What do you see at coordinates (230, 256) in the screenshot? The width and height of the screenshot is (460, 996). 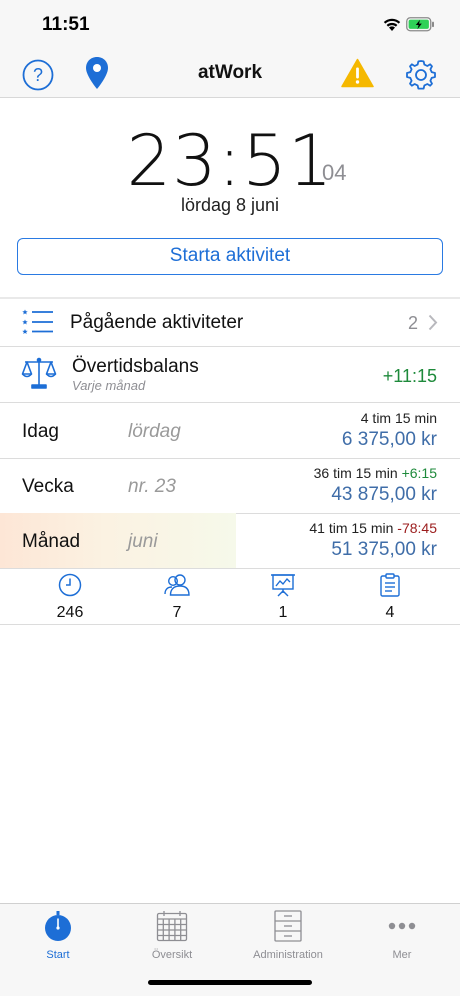 I see `start-activity-button: Starta aktivitet` at bounding box center [230, 256].